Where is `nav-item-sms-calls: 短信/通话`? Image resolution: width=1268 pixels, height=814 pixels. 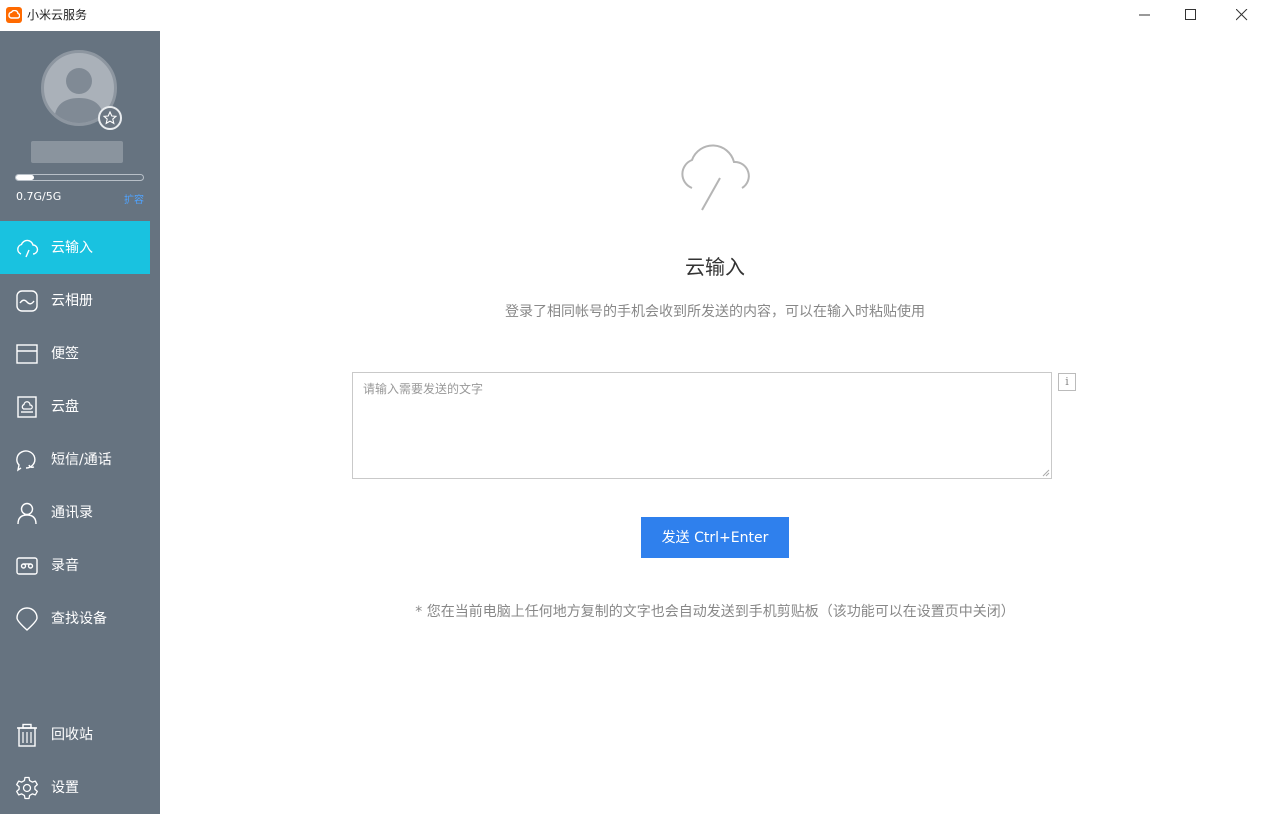
nav-item-sms-calls: 短信/通话 is located at coordinates (80, 459).